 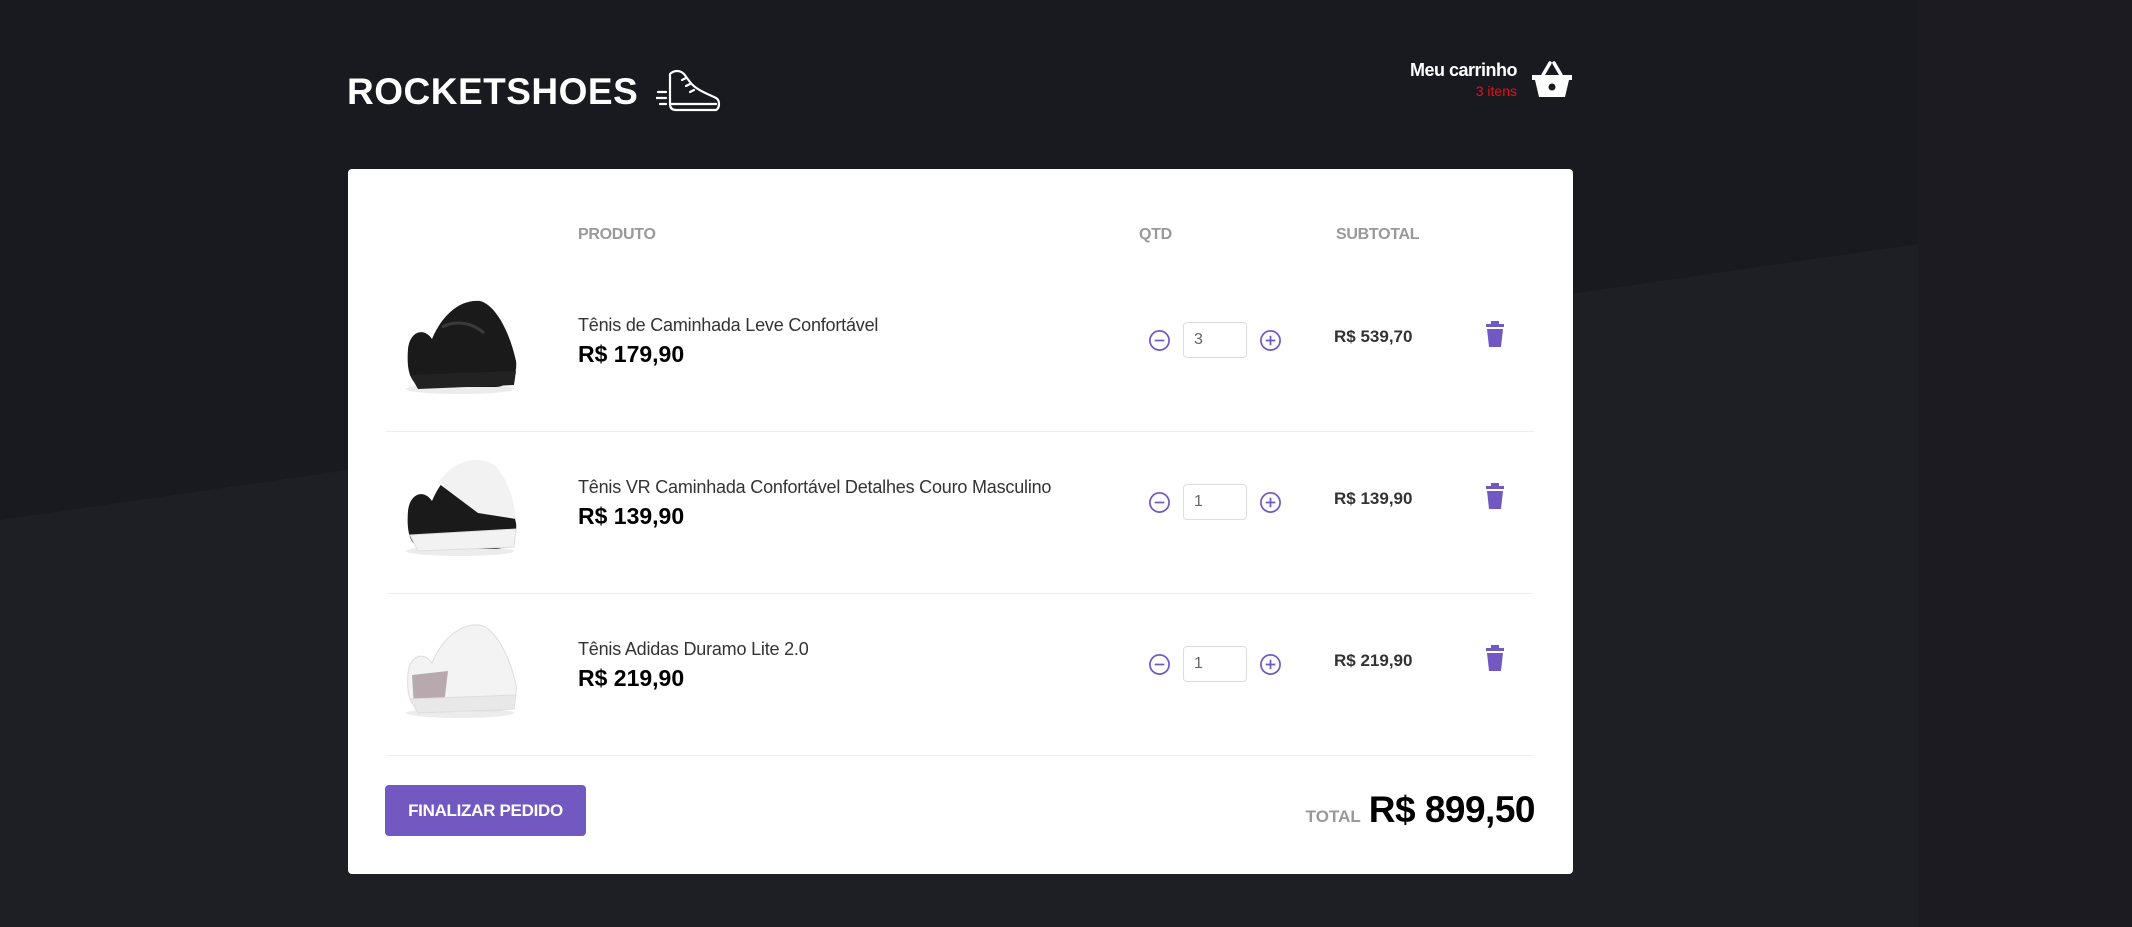 What do you see at coordinates (1496, 91) in the screenshot?
I see `cart-count: 3 itens` at bounding box center [1496, 91].